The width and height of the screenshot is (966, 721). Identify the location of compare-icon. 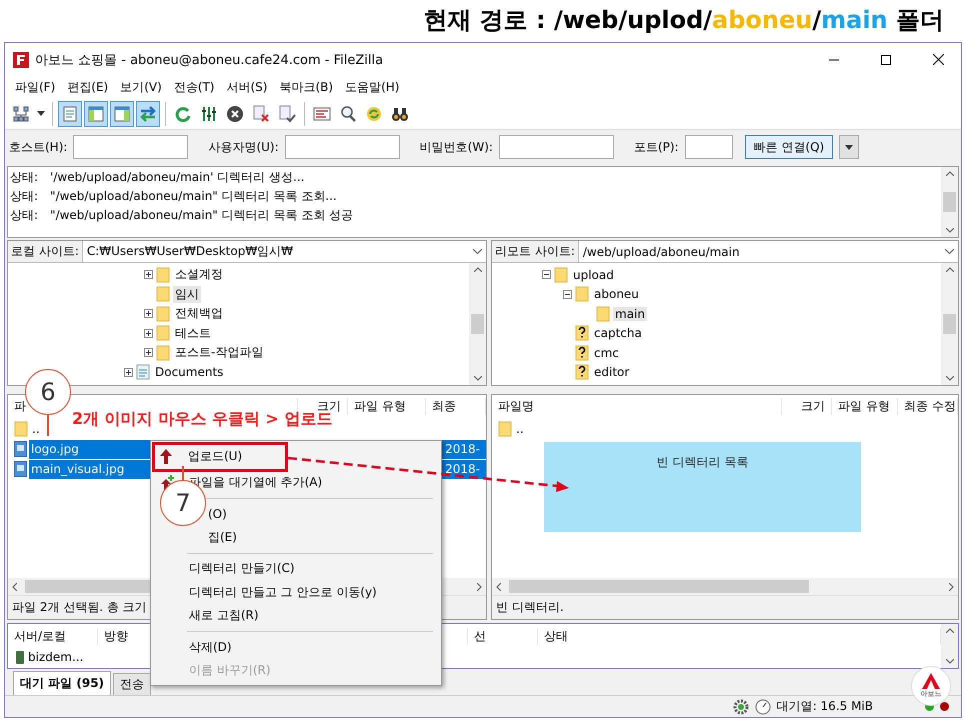
(322, 113).